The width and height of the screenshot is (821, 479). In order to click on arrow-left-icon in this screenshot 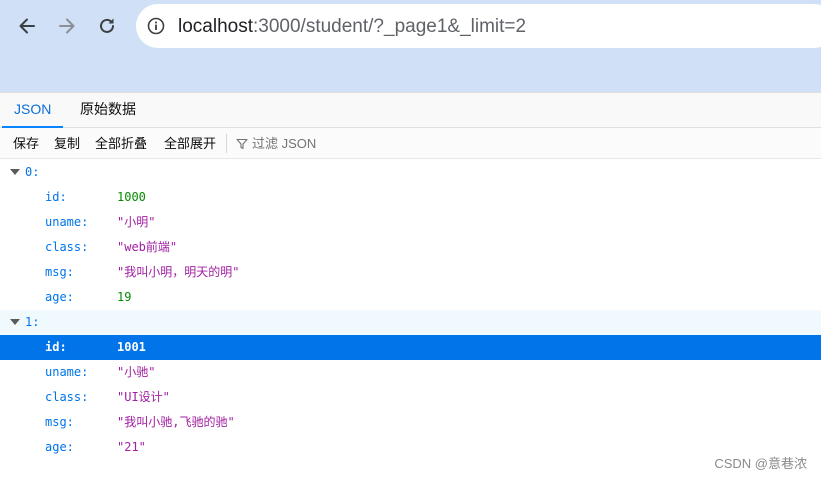, I will do `click(27, 26)`.